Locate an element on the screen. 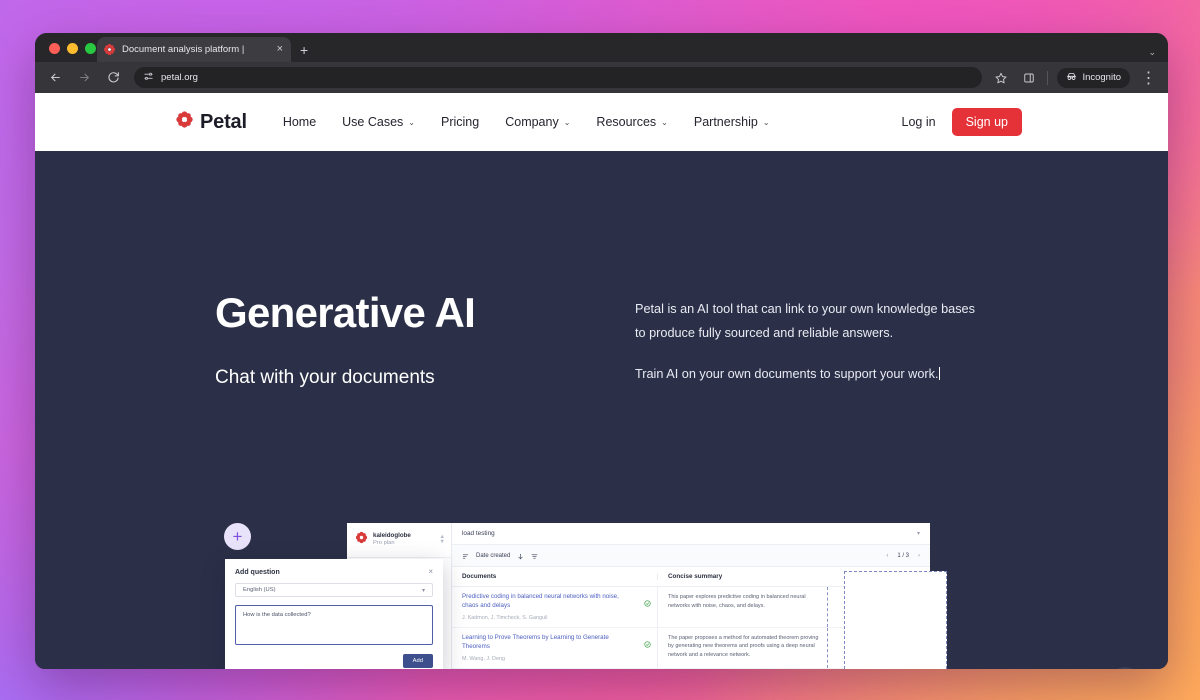 The height and width of the screenshot is (700, 1200). brand-name: Petal is located at coordinates (223, 121).